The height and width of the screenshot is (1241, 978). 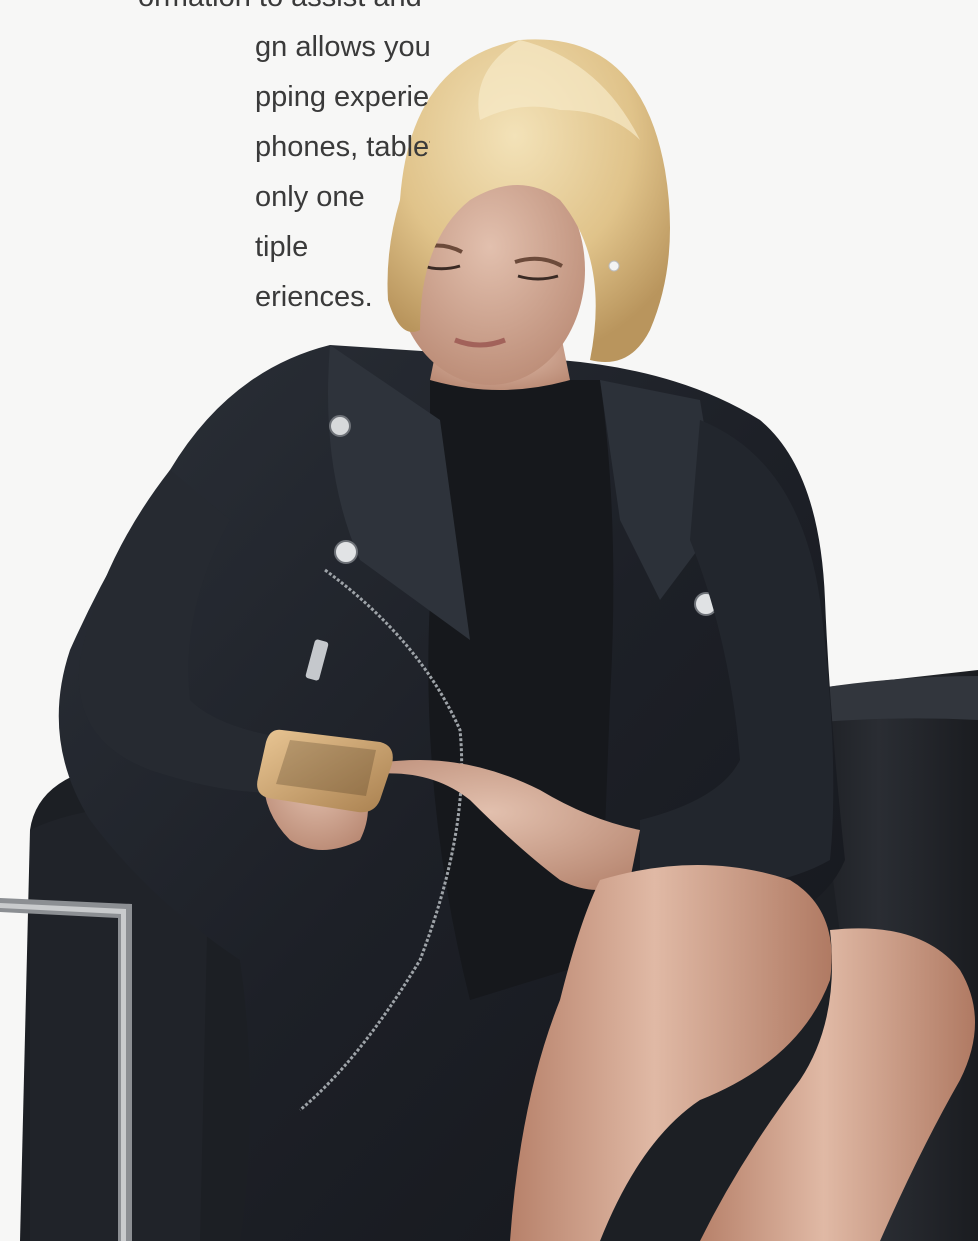 I want to click on copy-line: eriences., so click(x=314, y=297).